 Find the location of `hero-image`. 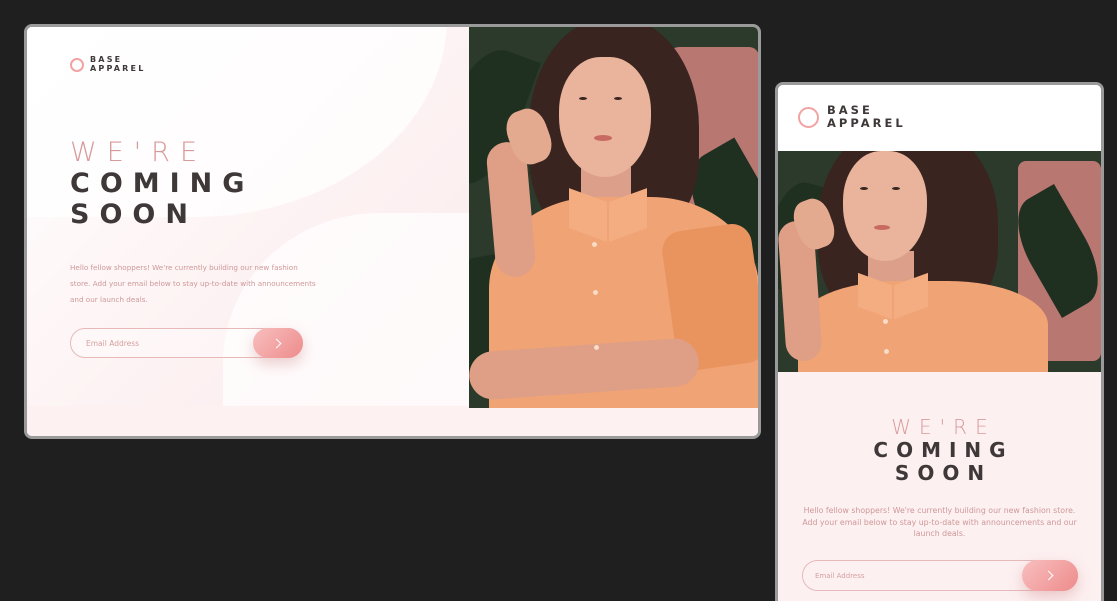

hero-image is located at coordinates (939, 261).